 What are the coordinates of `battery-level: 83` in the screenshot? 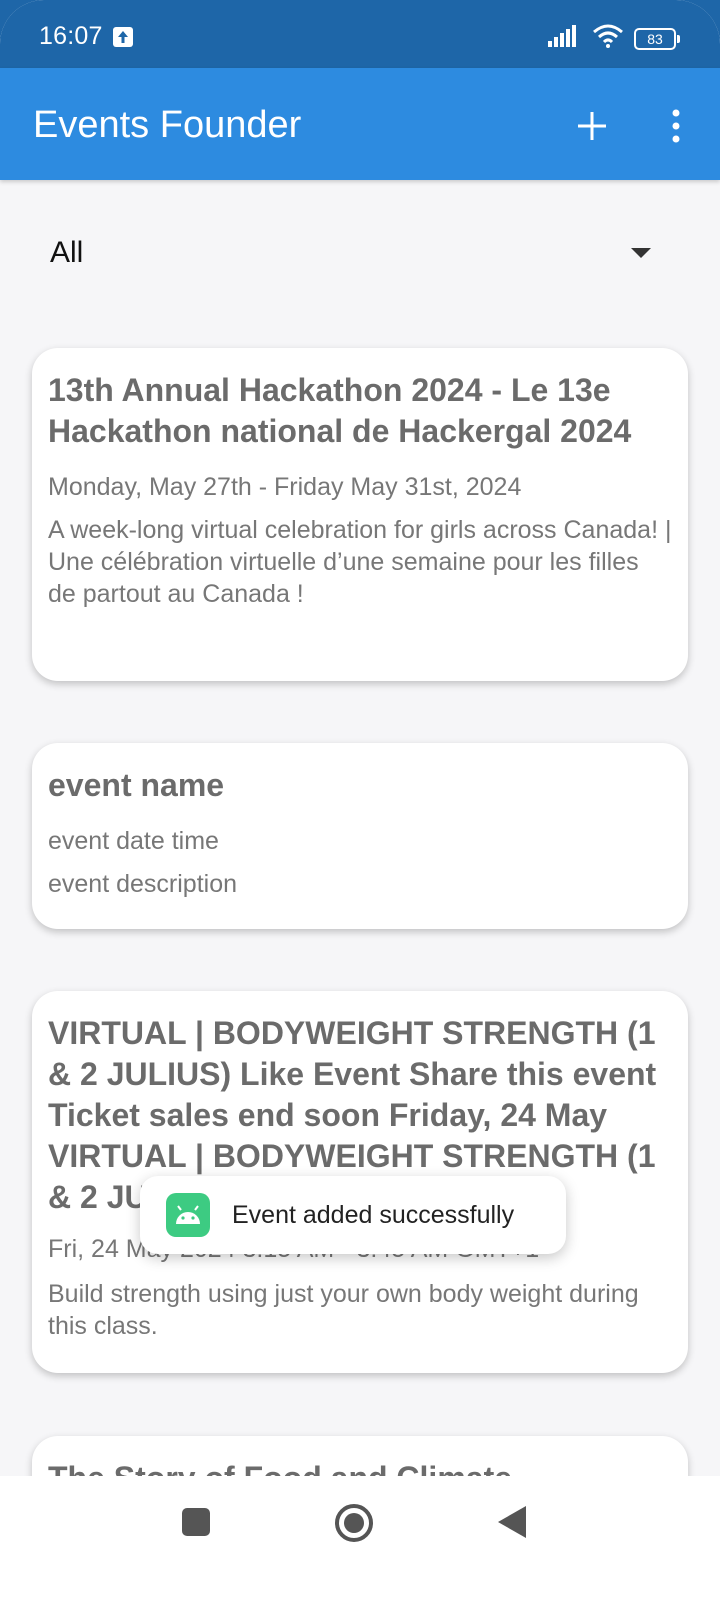 It's located at (655, 38).